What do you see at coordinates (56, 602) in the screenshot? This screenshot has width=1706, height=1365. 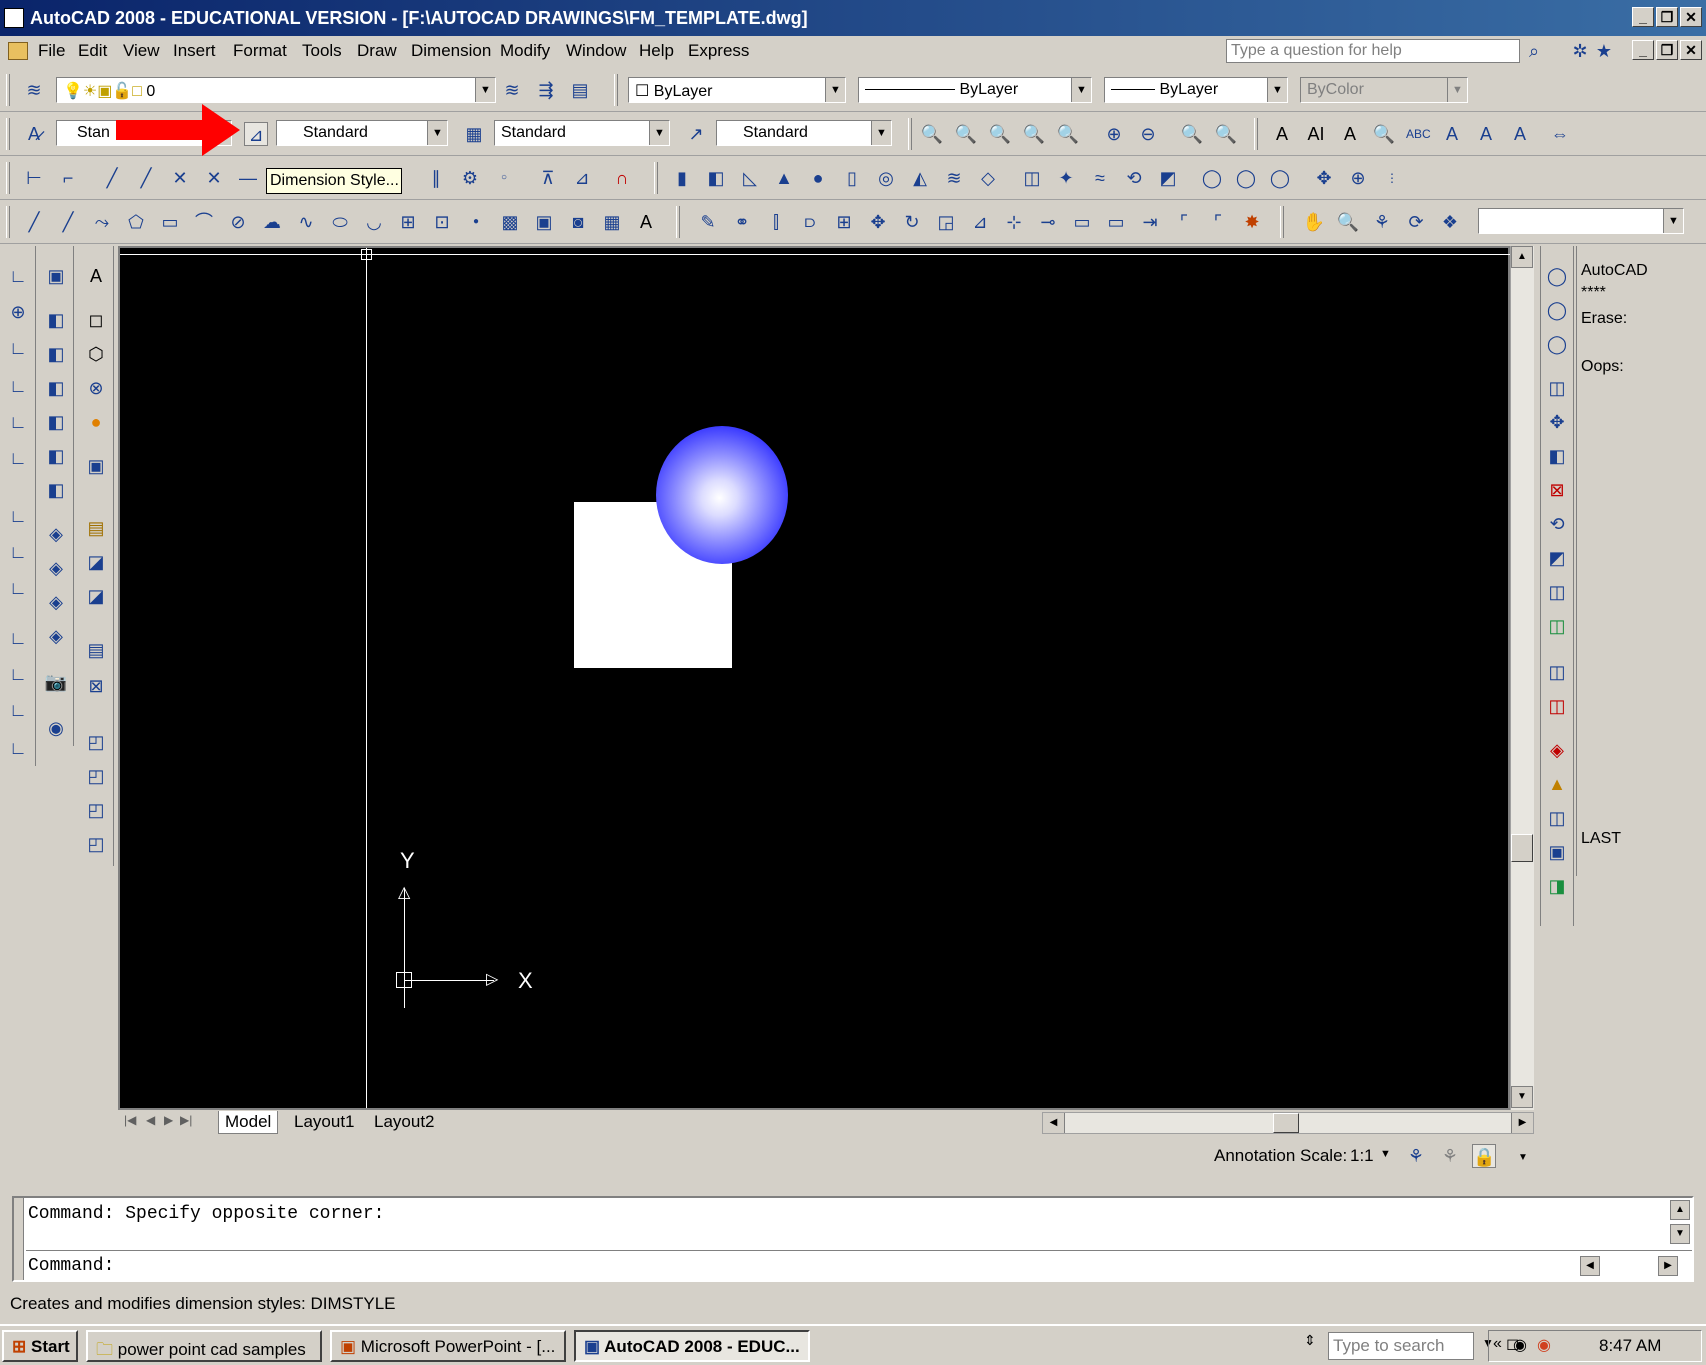 I see `ne-iso-icon: ◈` at bounding box center [56, 602].